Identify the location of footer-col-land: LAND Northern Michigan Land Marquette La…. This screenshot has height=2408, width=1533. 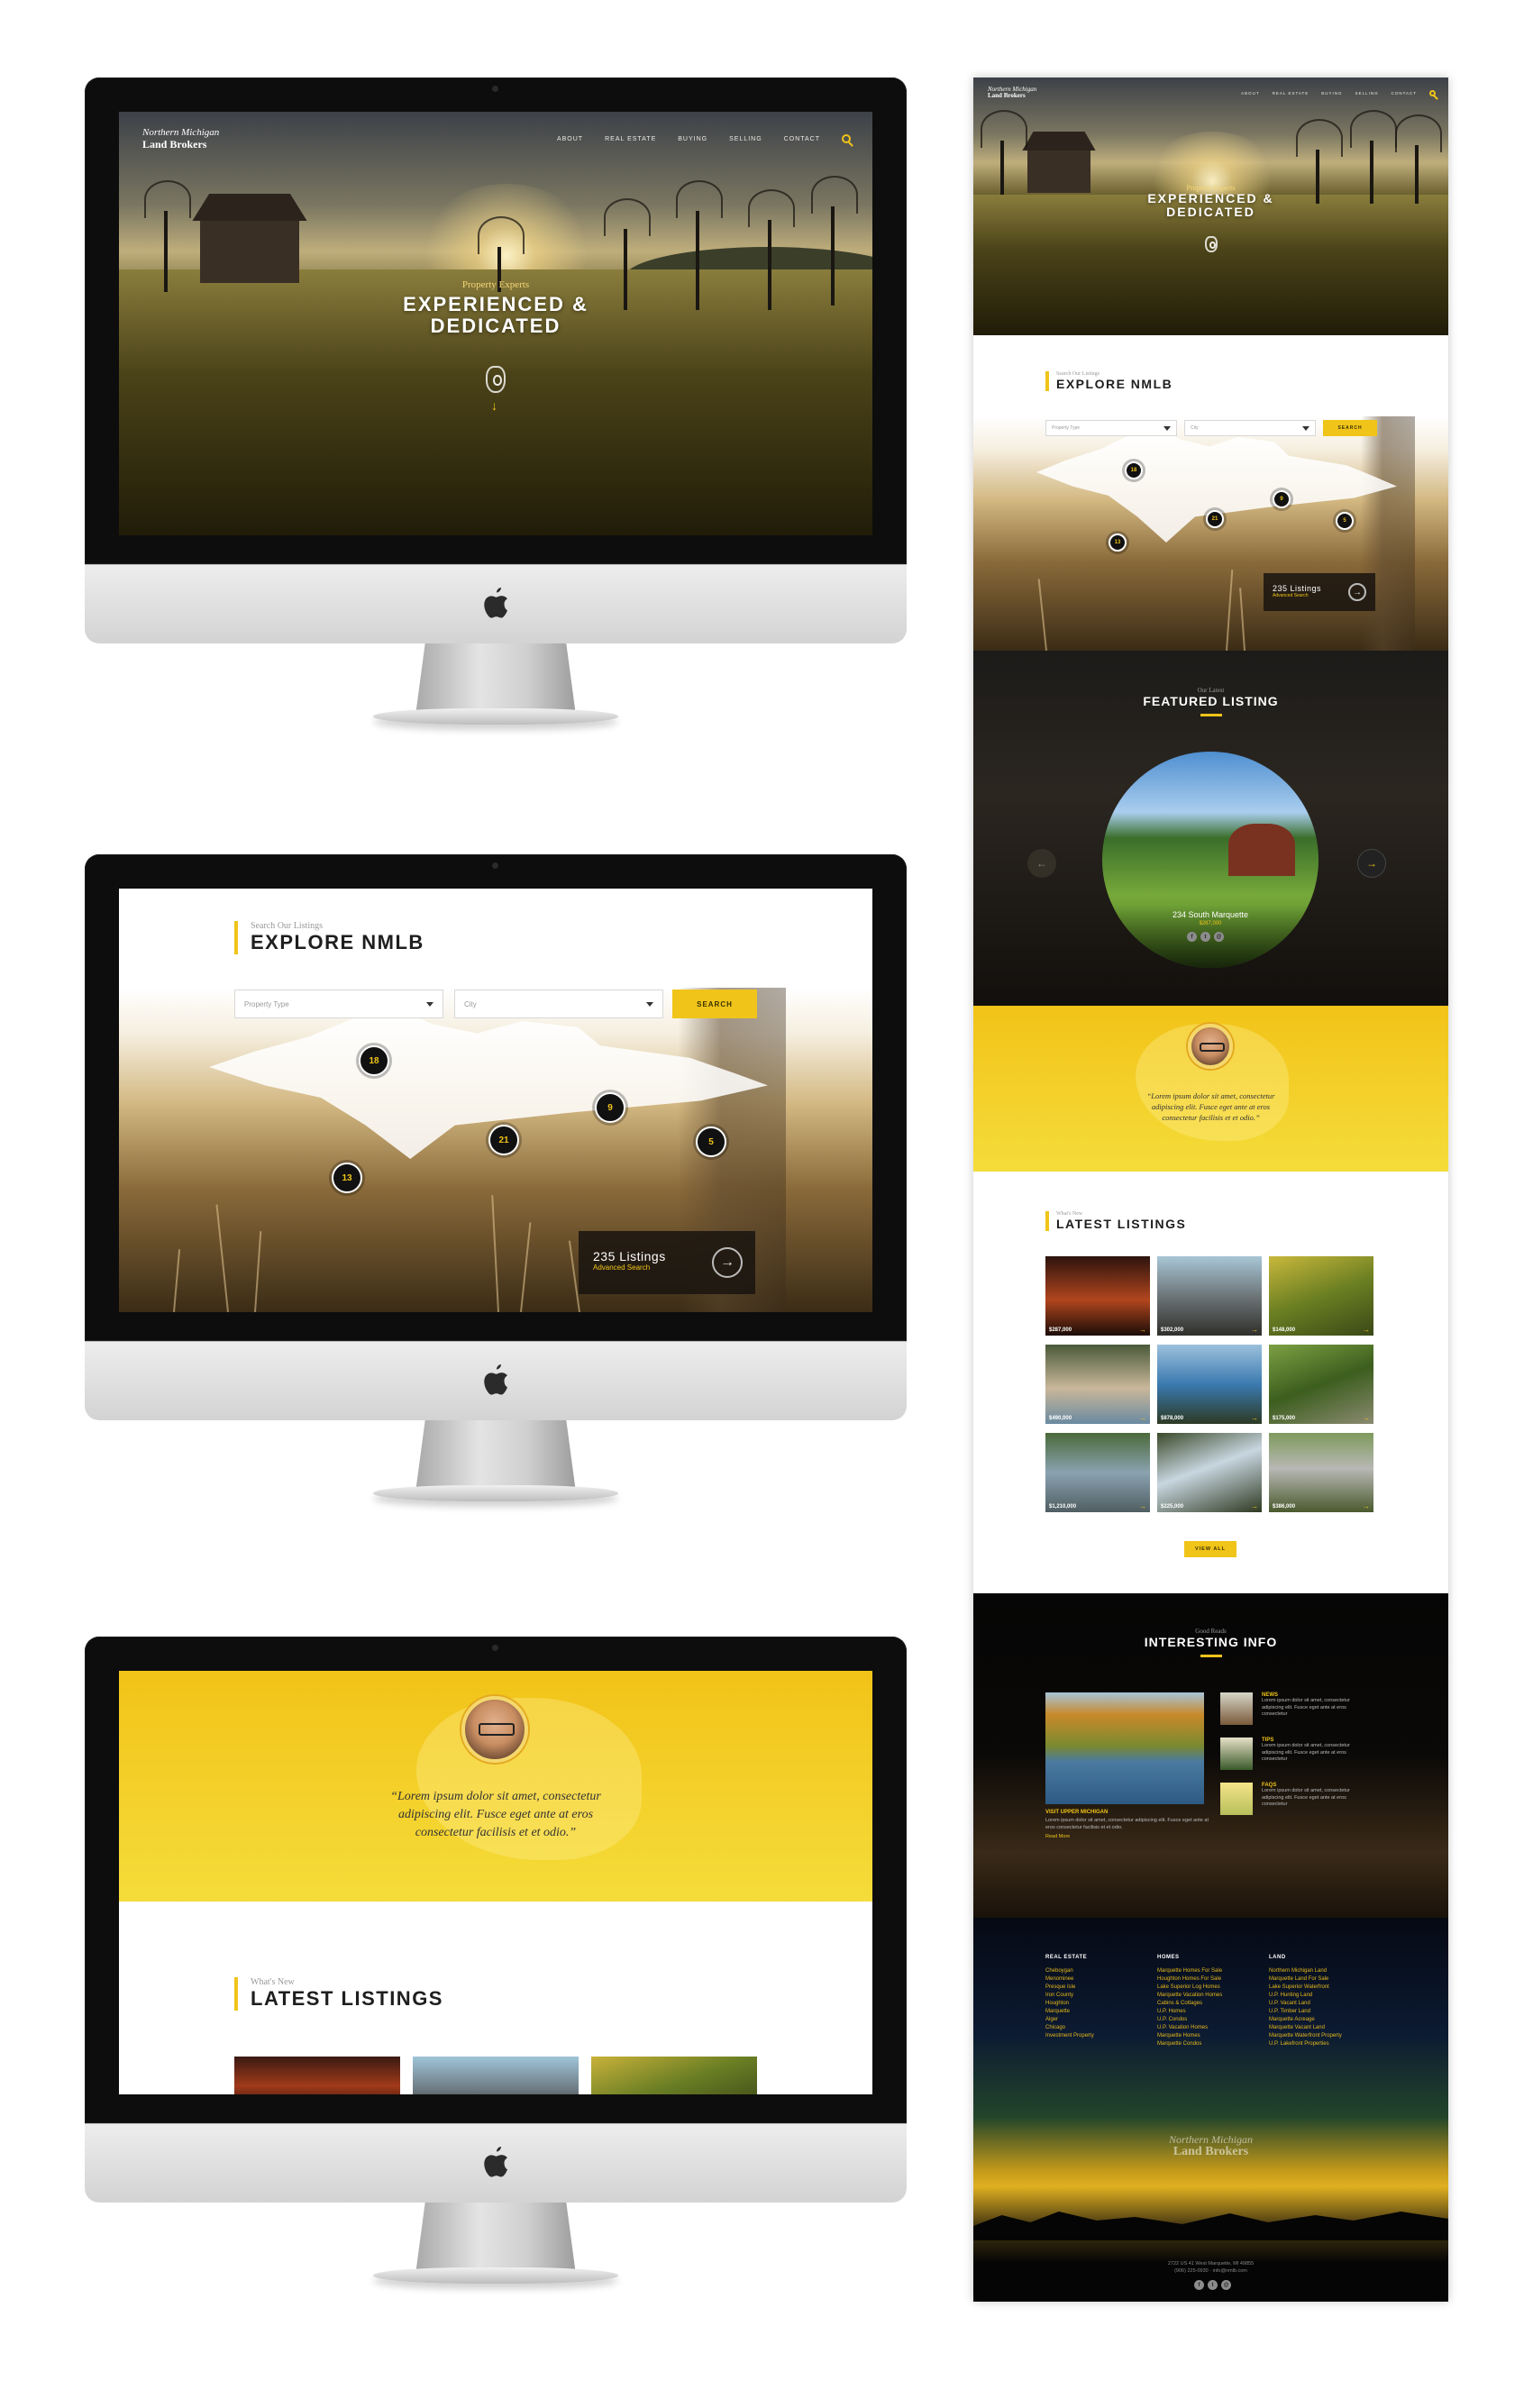
(1305, 2001).